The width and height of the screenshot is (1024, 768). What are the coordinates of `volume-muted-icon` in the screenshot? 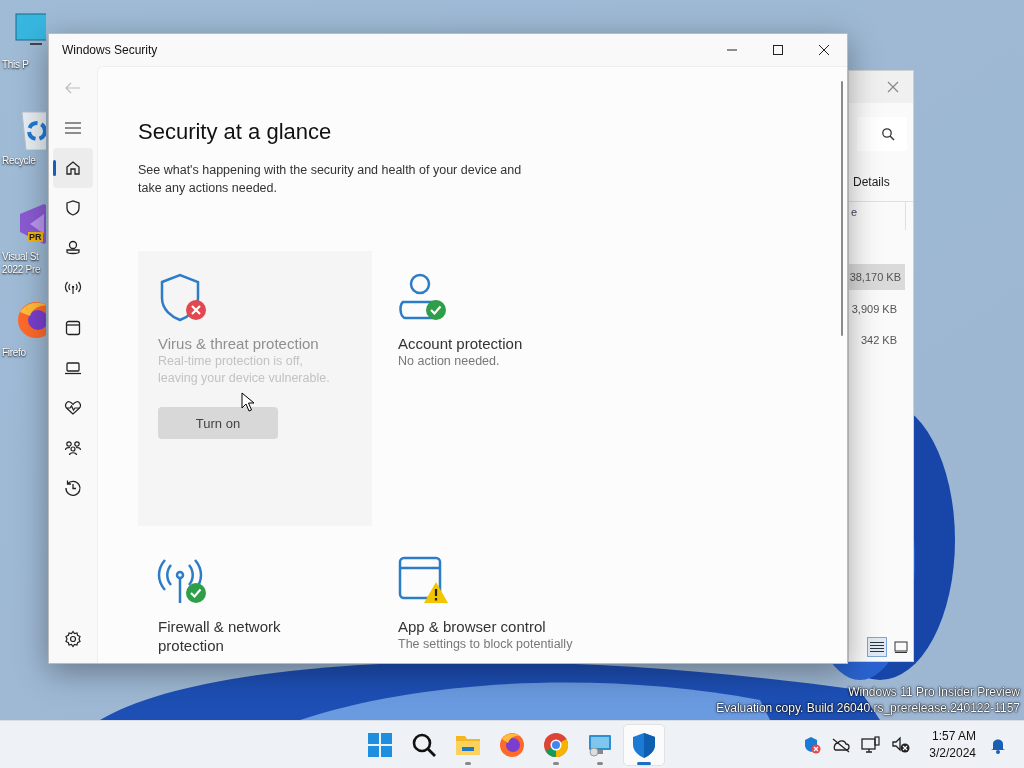 It's located at (901, 744).